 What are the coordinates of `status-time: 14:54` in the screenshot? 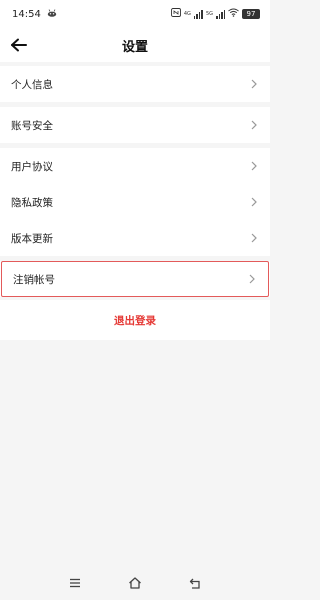 It's located at (26, 14).